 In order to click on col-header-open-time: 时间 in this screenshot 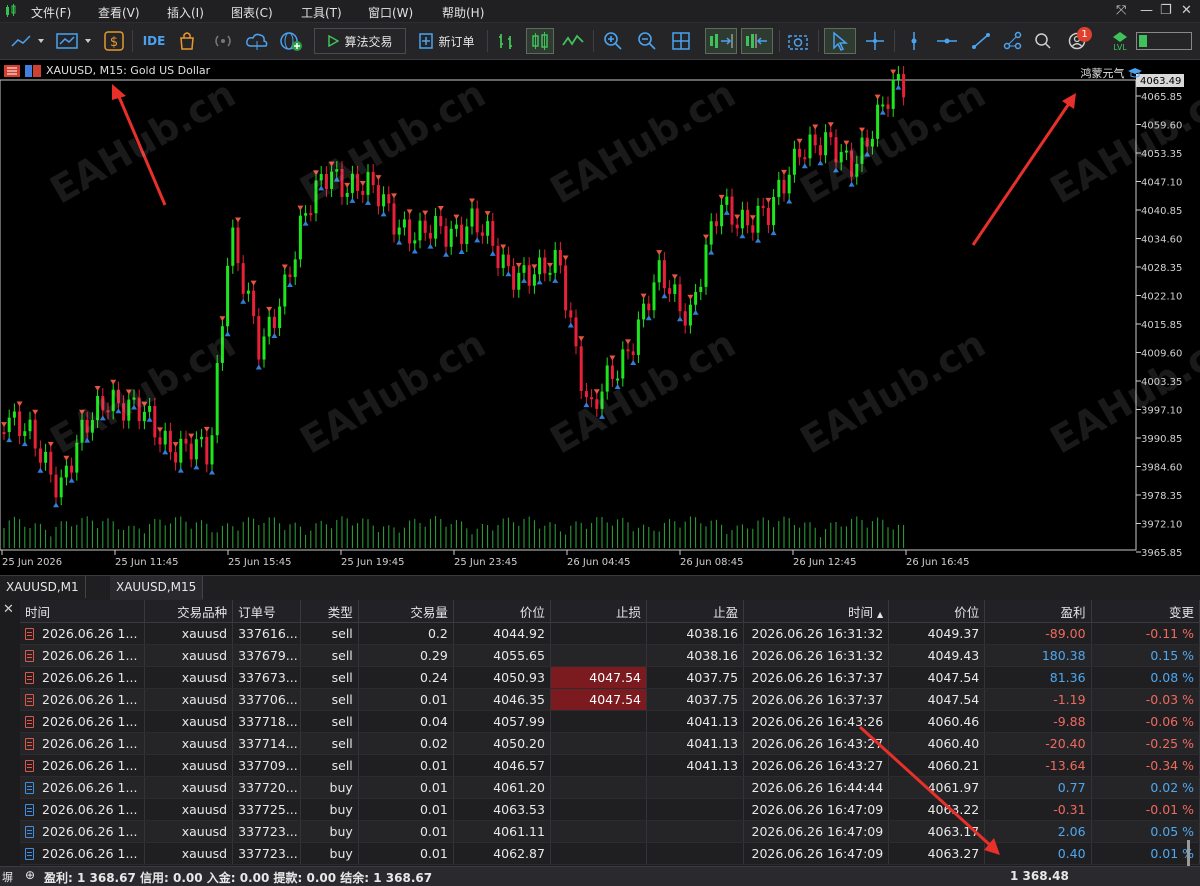, I will do `click(83, 611)`.